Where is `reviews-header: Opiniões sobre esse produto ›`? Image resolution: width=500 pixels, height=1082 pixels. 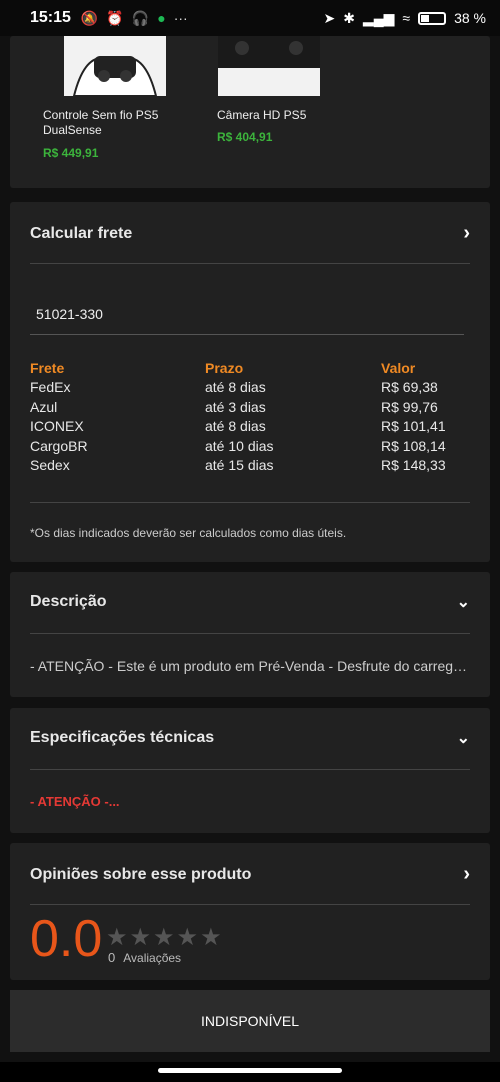 reviews-header: Opiniões sobre esse produto › is located at coordinates (250, 874).